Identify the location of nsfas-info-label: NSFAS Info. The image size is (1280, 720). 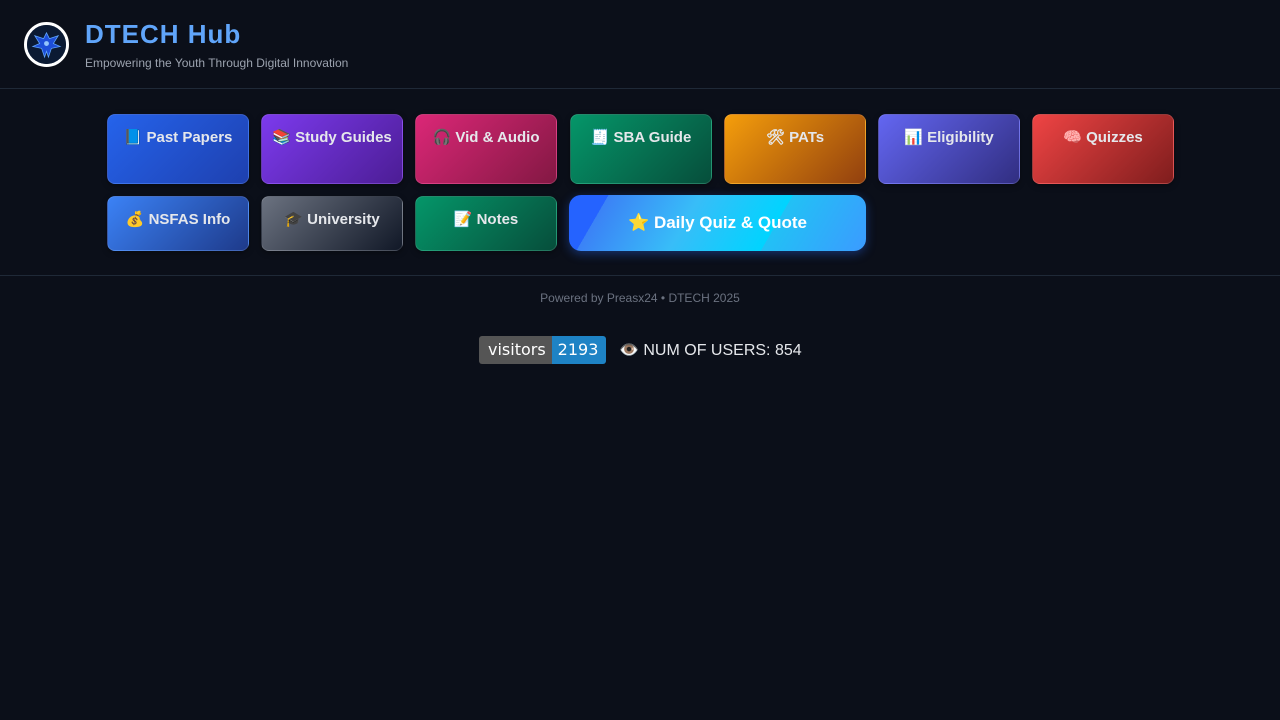
(189, 219).